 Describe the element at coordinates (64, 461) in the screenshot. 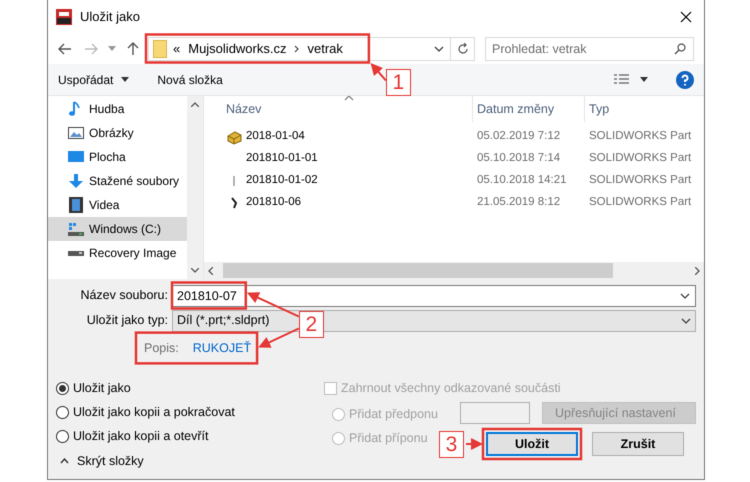

I see `chevron-up-icon` at that location.